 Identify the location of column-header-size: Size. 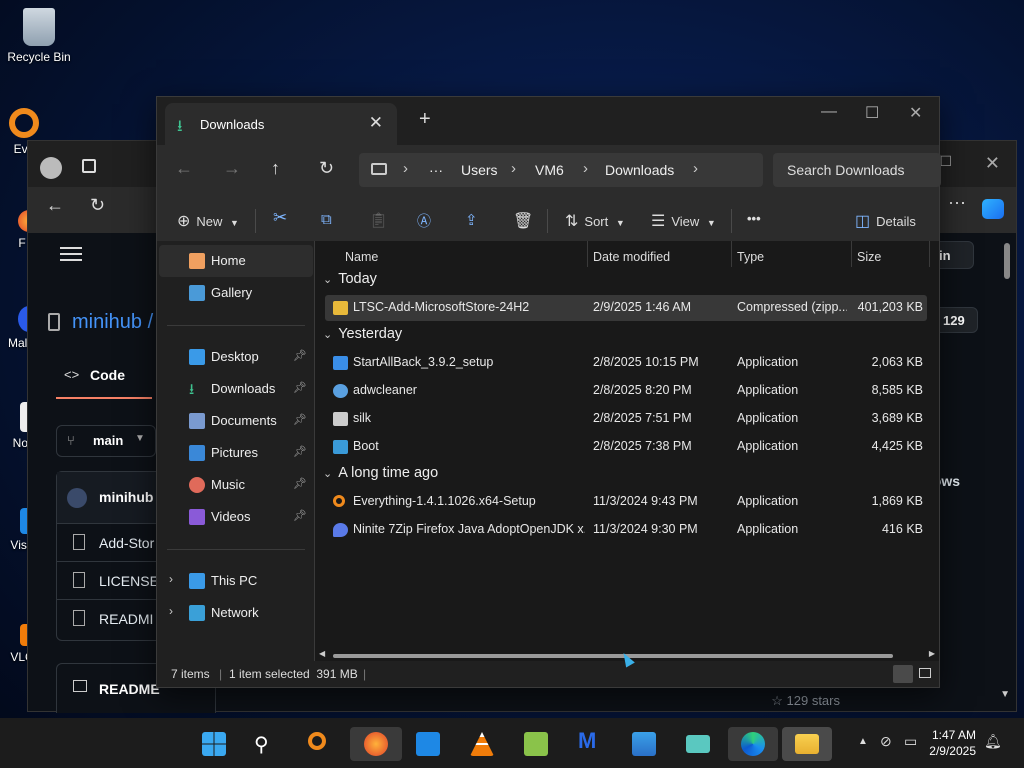
(869, 257).